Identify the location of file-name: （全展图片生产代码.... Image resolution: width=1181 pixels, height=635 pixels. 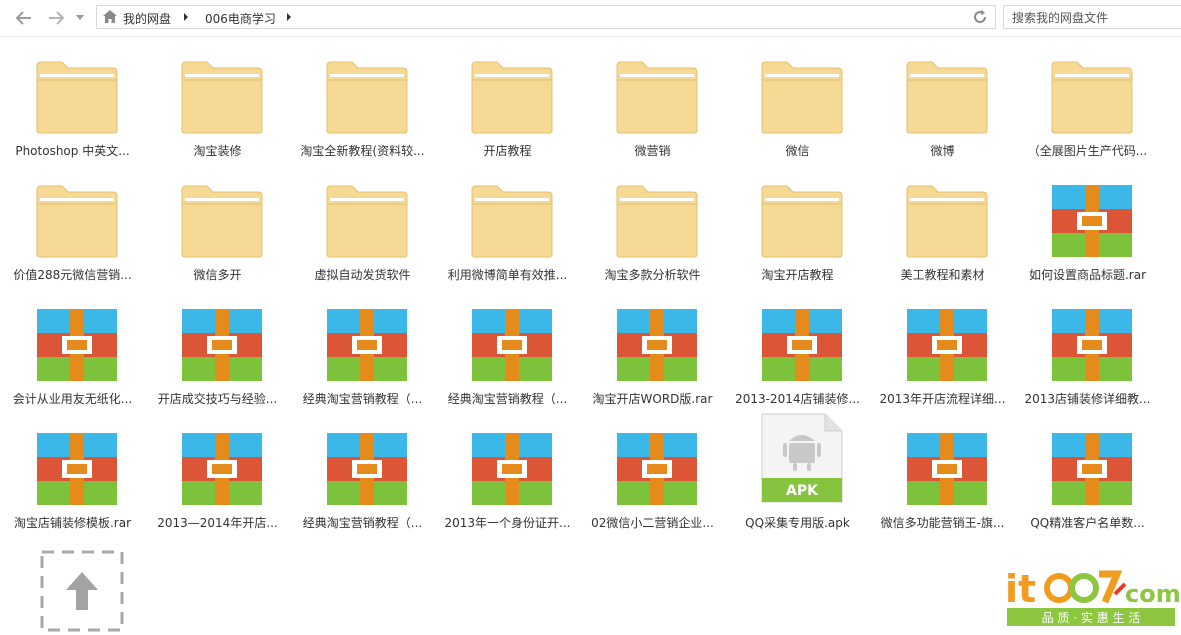
(1087, 150).